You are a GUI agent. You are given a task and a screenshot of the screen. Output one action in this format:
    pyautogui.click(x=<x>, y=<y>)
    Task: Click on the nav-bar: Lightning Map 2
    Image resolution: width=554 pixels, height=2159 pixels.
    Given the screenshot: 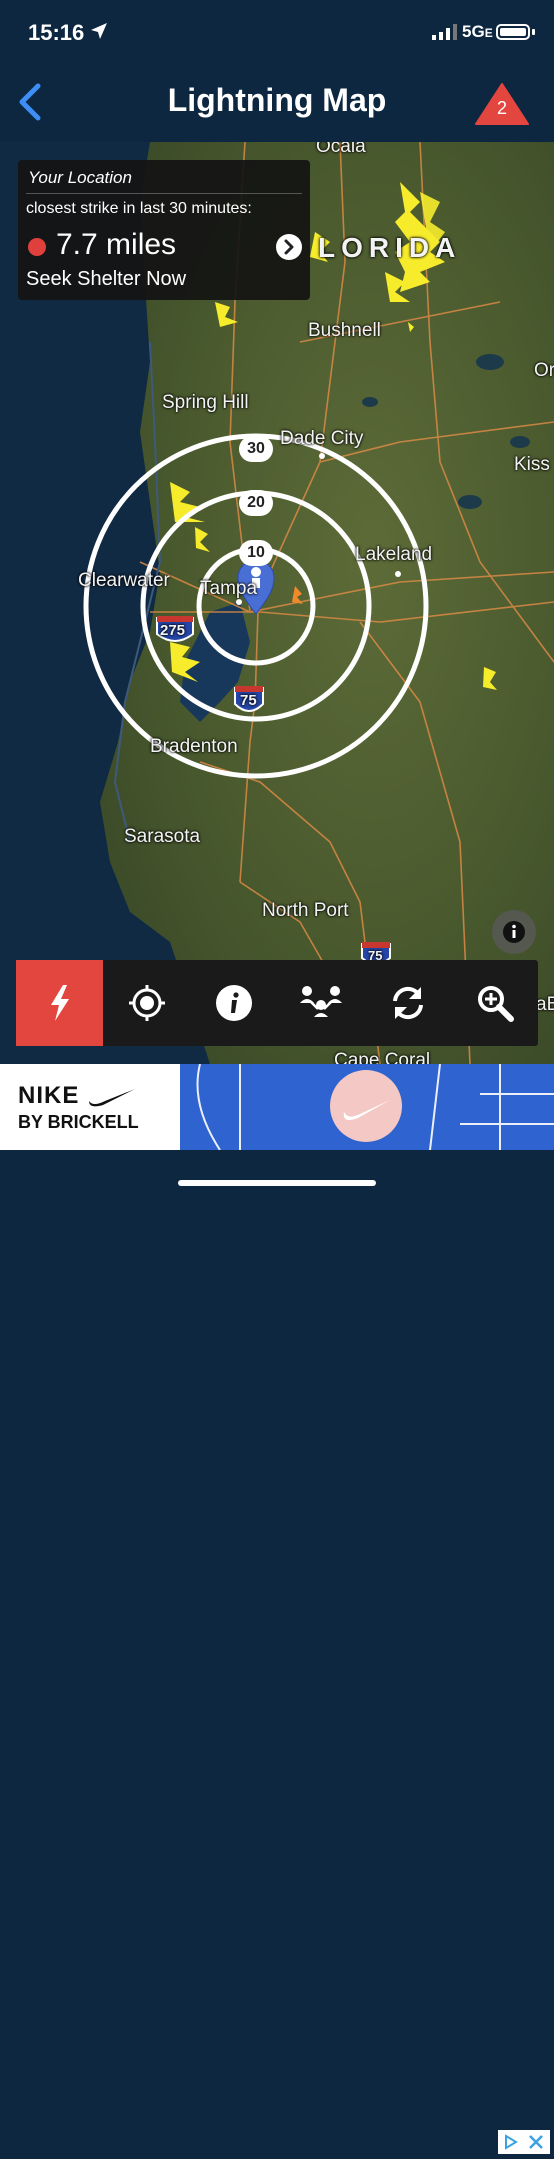 What is the action you would take?
    pyautogui.click(x=277, y=101)
    